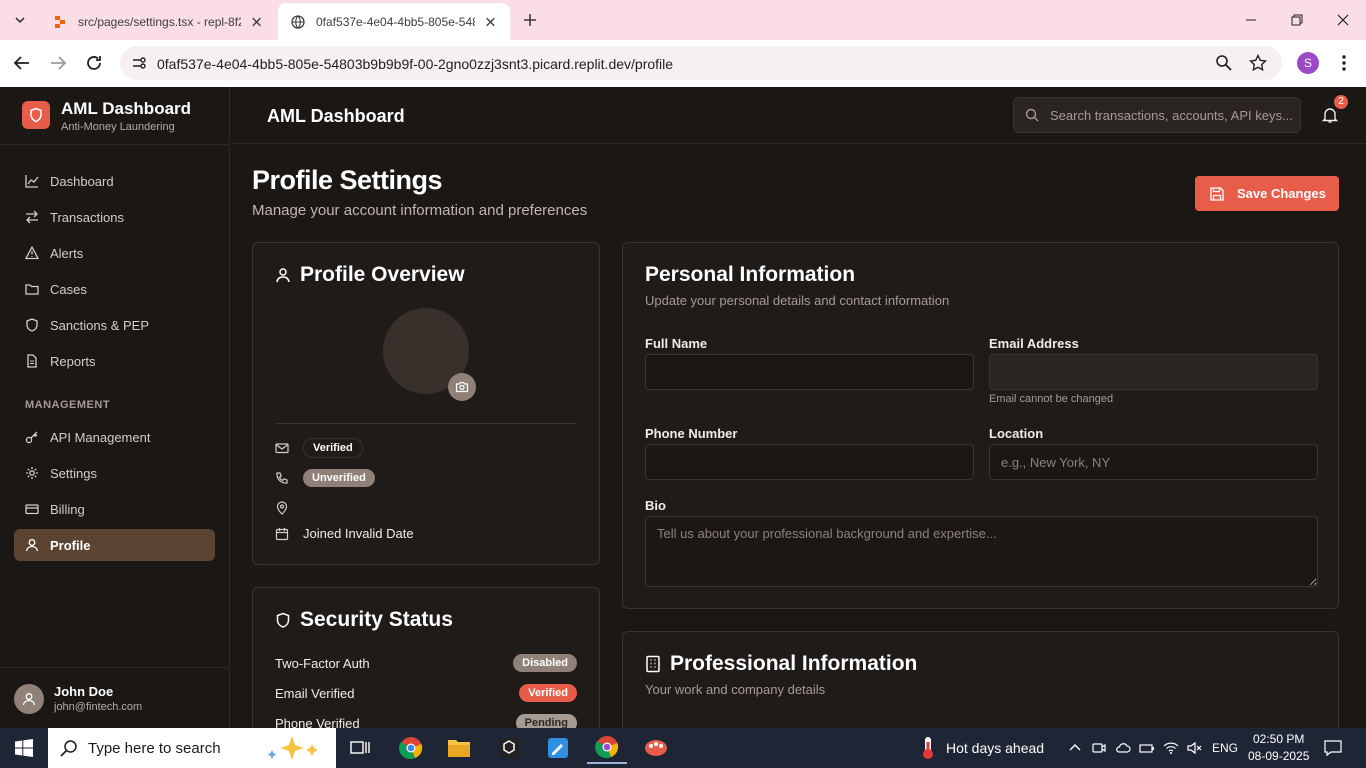  I want to click on taskbar-app-blue, so click(558, 748).